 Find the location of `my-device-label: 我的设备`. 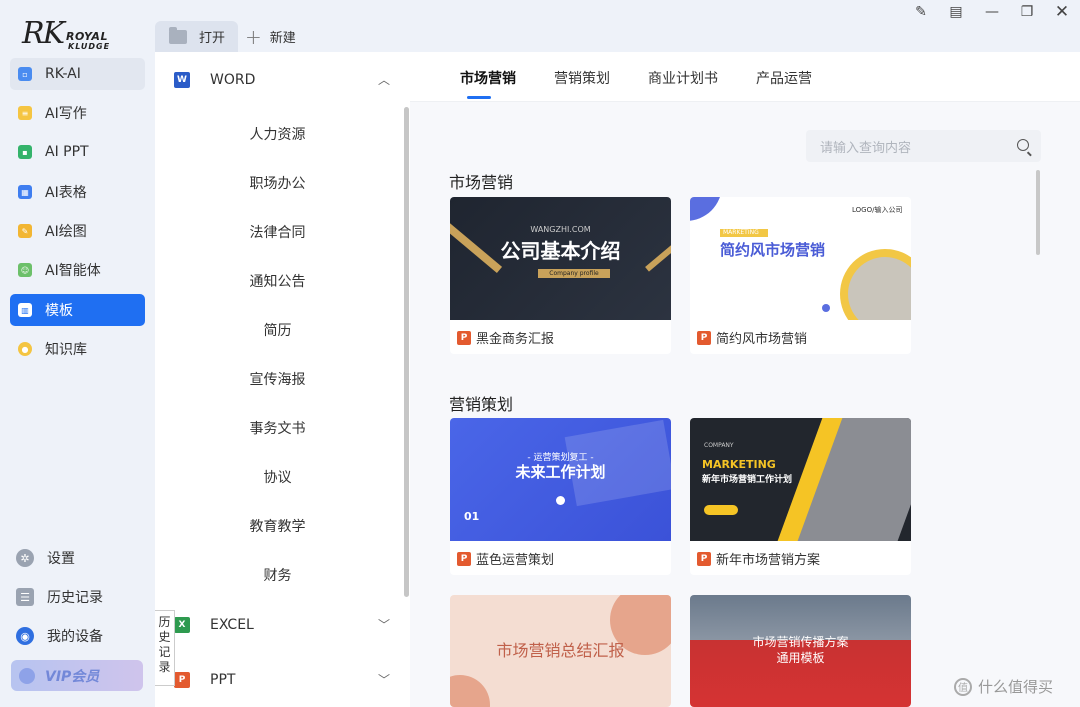

my-device-label: 我的设备 is located at coordinates (75, 637).